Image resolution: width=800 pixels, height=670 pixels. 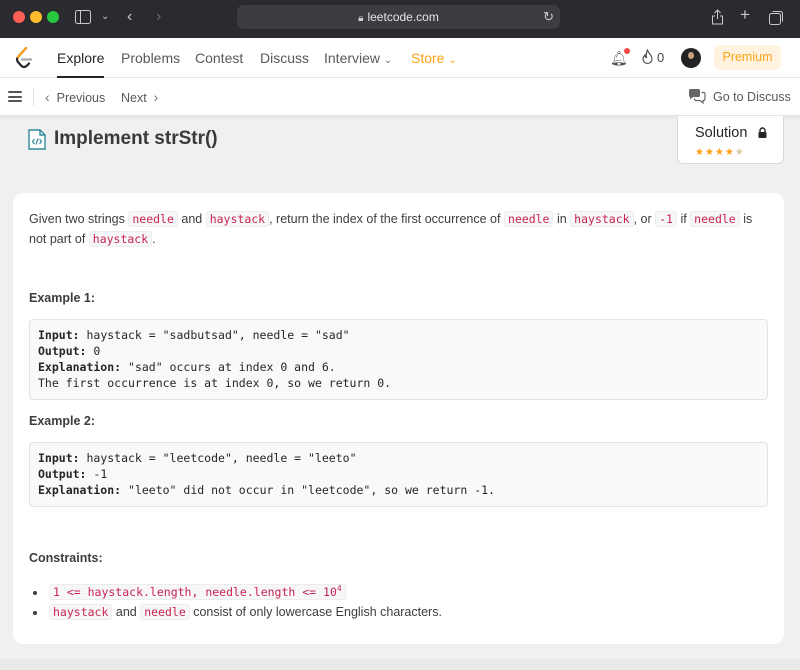 I want to click on nav-interview: Interview ⌄, so click(x=358, y=59).